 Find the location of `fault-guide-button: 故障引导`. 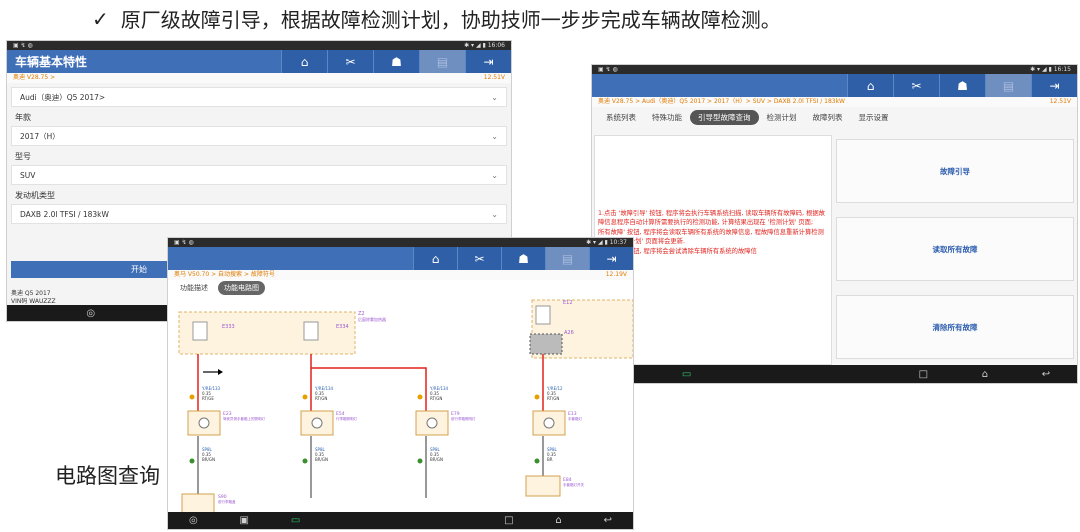

fault-guide-button: 故障引导 is located at coordinates (955, 171).